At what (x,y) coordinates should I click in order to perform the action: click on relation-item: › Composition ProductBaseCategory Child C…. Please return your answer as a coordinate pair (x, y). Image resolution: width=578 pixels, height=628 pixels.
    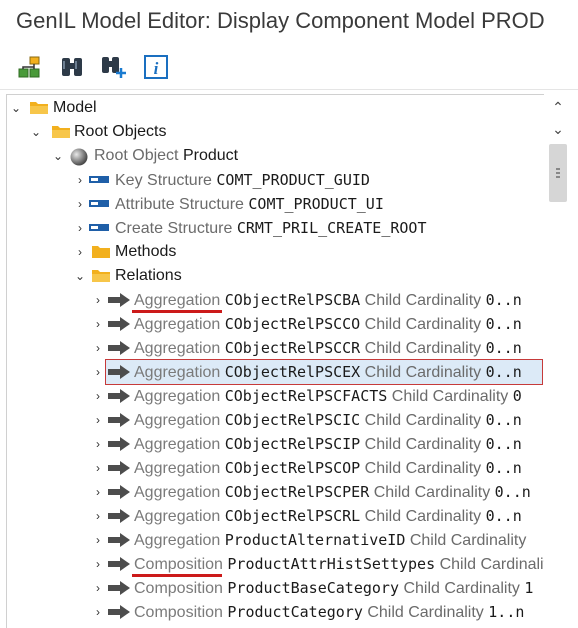
    Looking at the image, I should click on (275, 588).